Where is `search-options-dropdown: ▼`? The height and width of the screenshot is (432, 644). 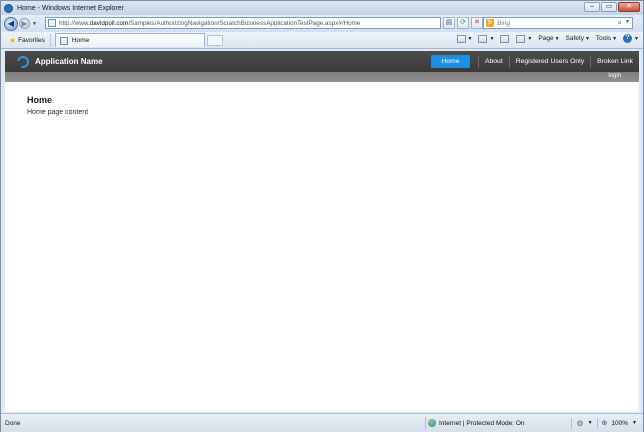 search-options-dropdown: ▼ is located at coordinates (627, 22).